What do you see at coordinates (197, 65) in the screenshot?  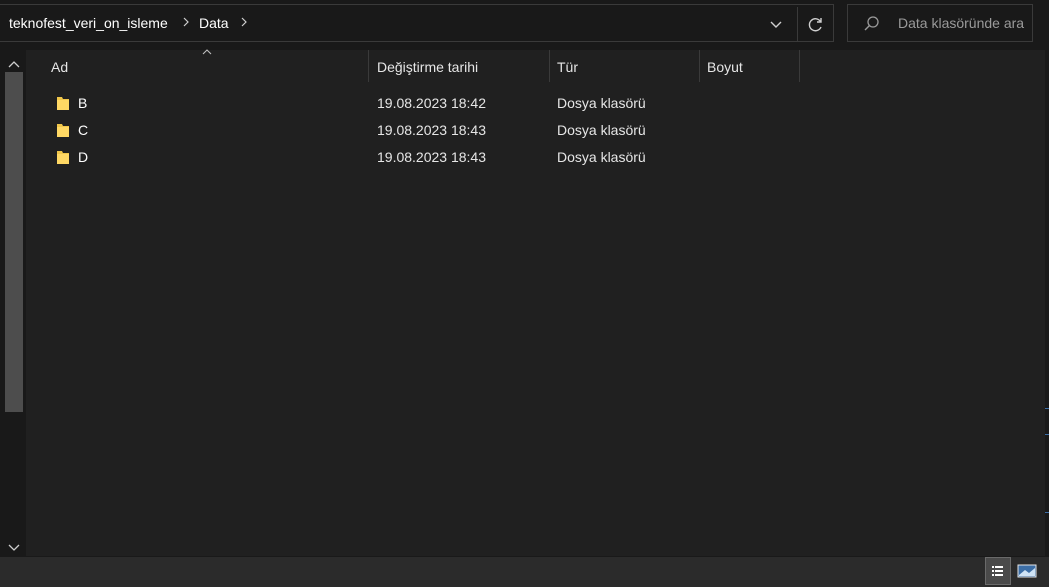 I see `column-header-name: Ad` at bounding box center [197, 65].